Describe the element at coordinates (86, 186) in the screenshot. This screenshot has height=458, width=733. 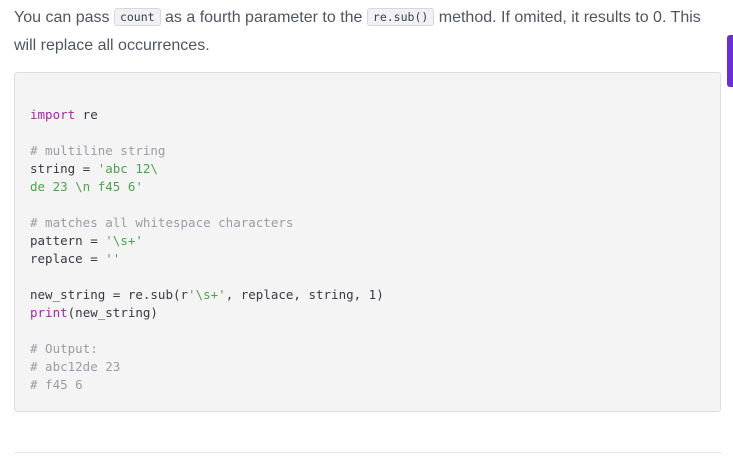
I see `code-string: de 23 \n f45 6'` at that location.